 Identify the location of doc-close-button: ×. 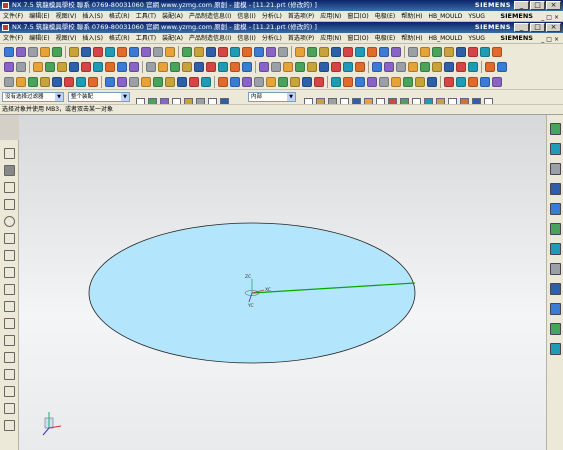
(553, 27).